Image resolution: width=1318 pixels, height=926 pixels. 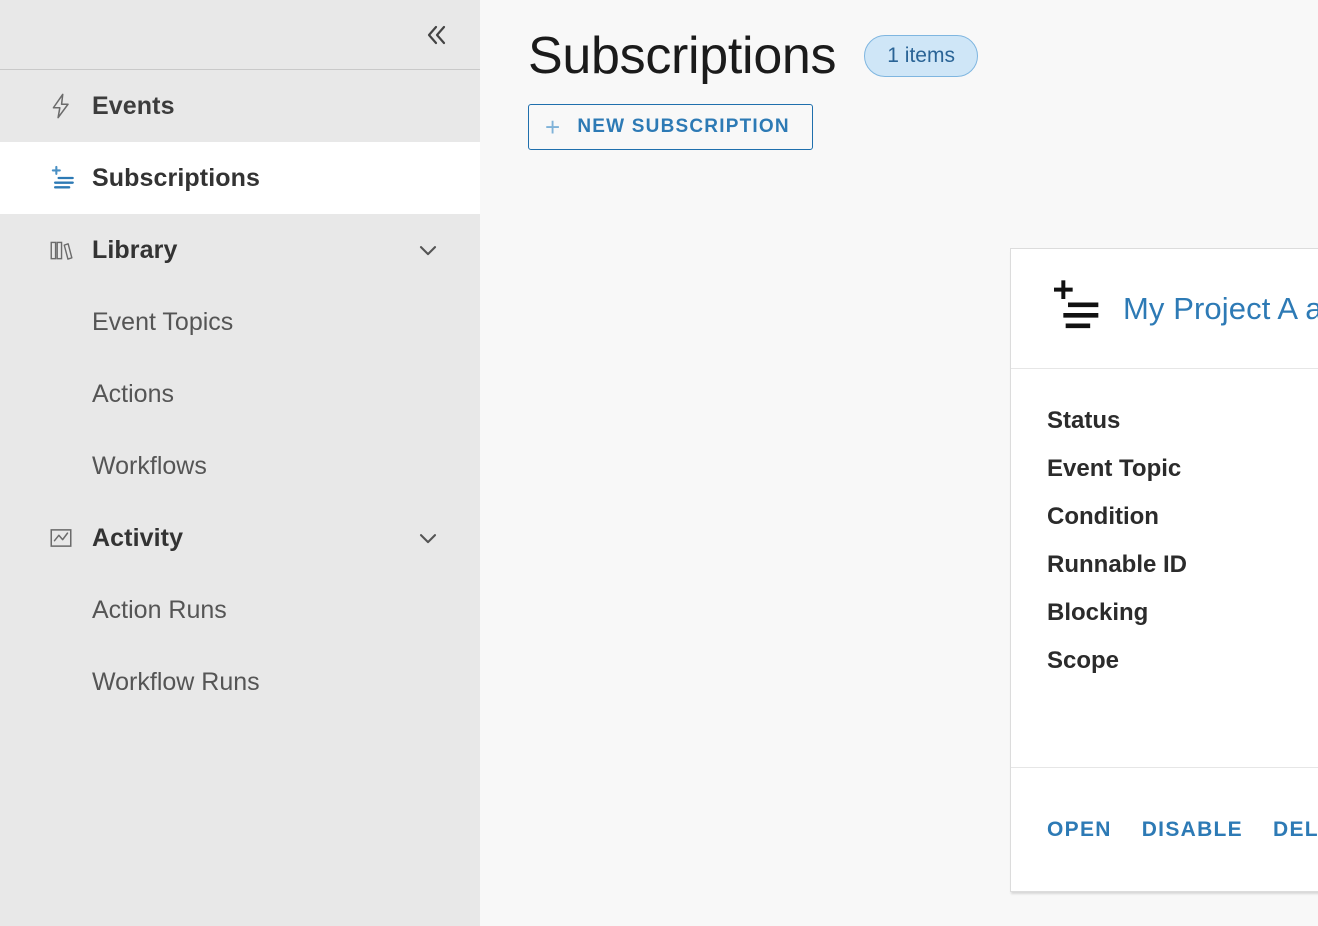 I want to click on books-icon, so click(x=61, y=250).